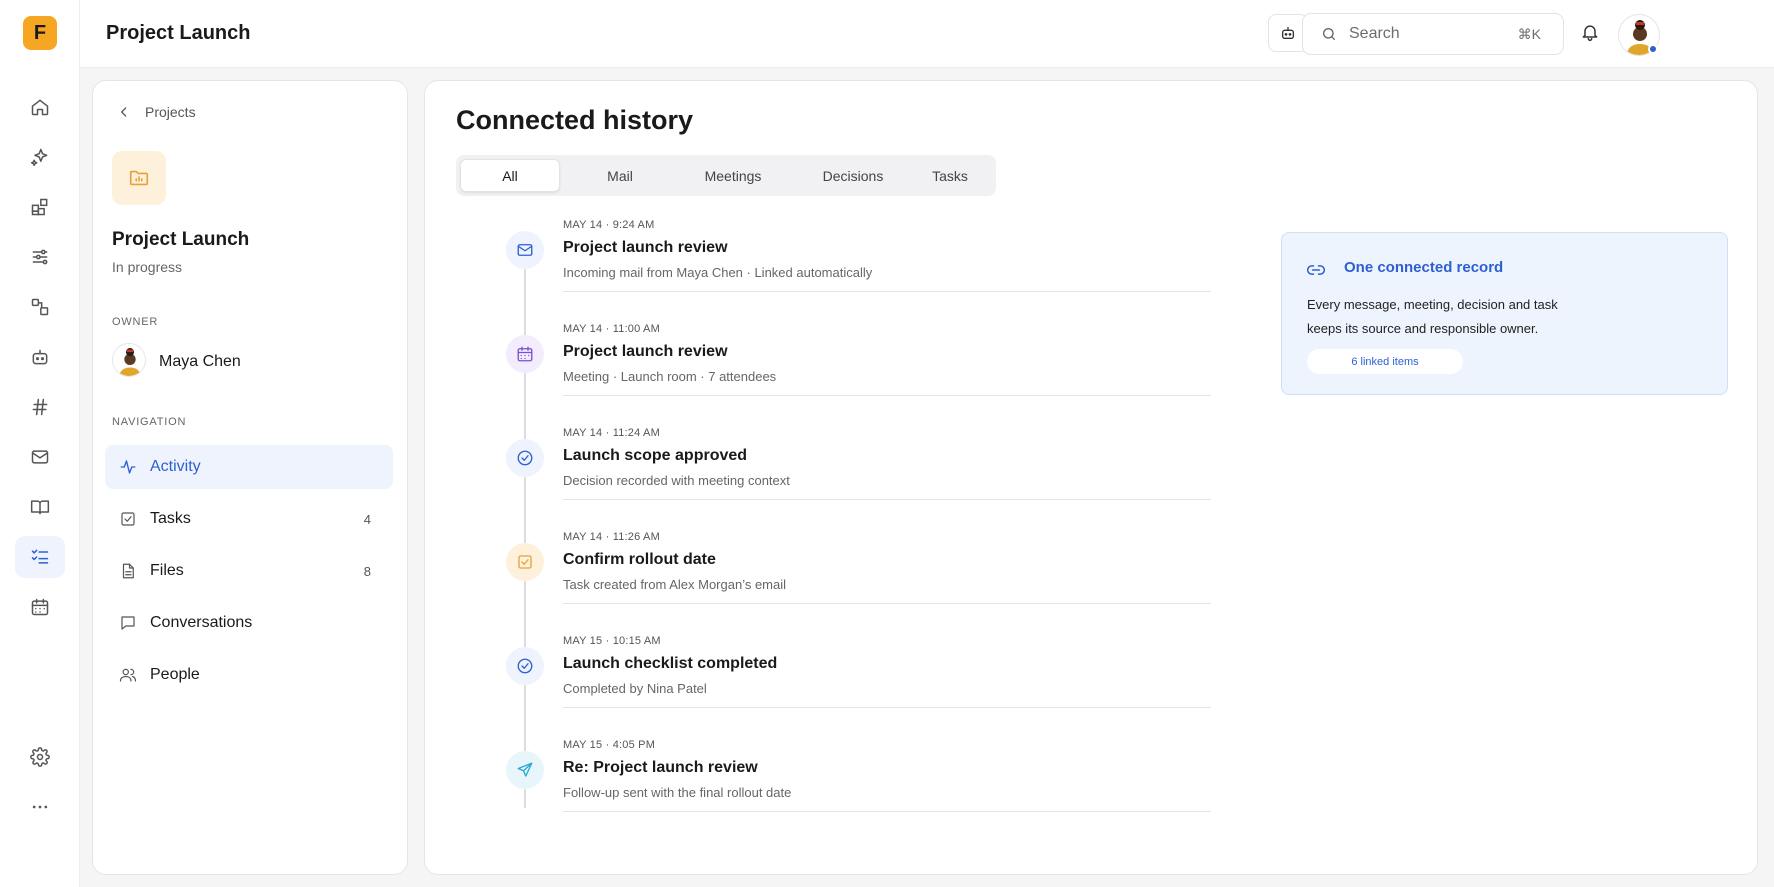 The height and width of the screenshot is (887, 1774). I want to click on nav-count: 4, so click(367, 519).